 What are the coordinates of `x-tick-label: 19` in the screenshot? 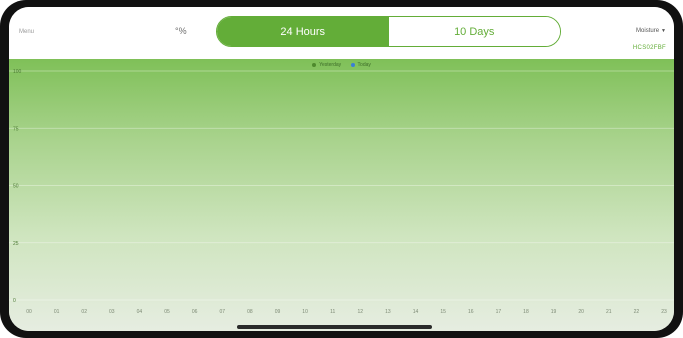 It's located at (554, 312).